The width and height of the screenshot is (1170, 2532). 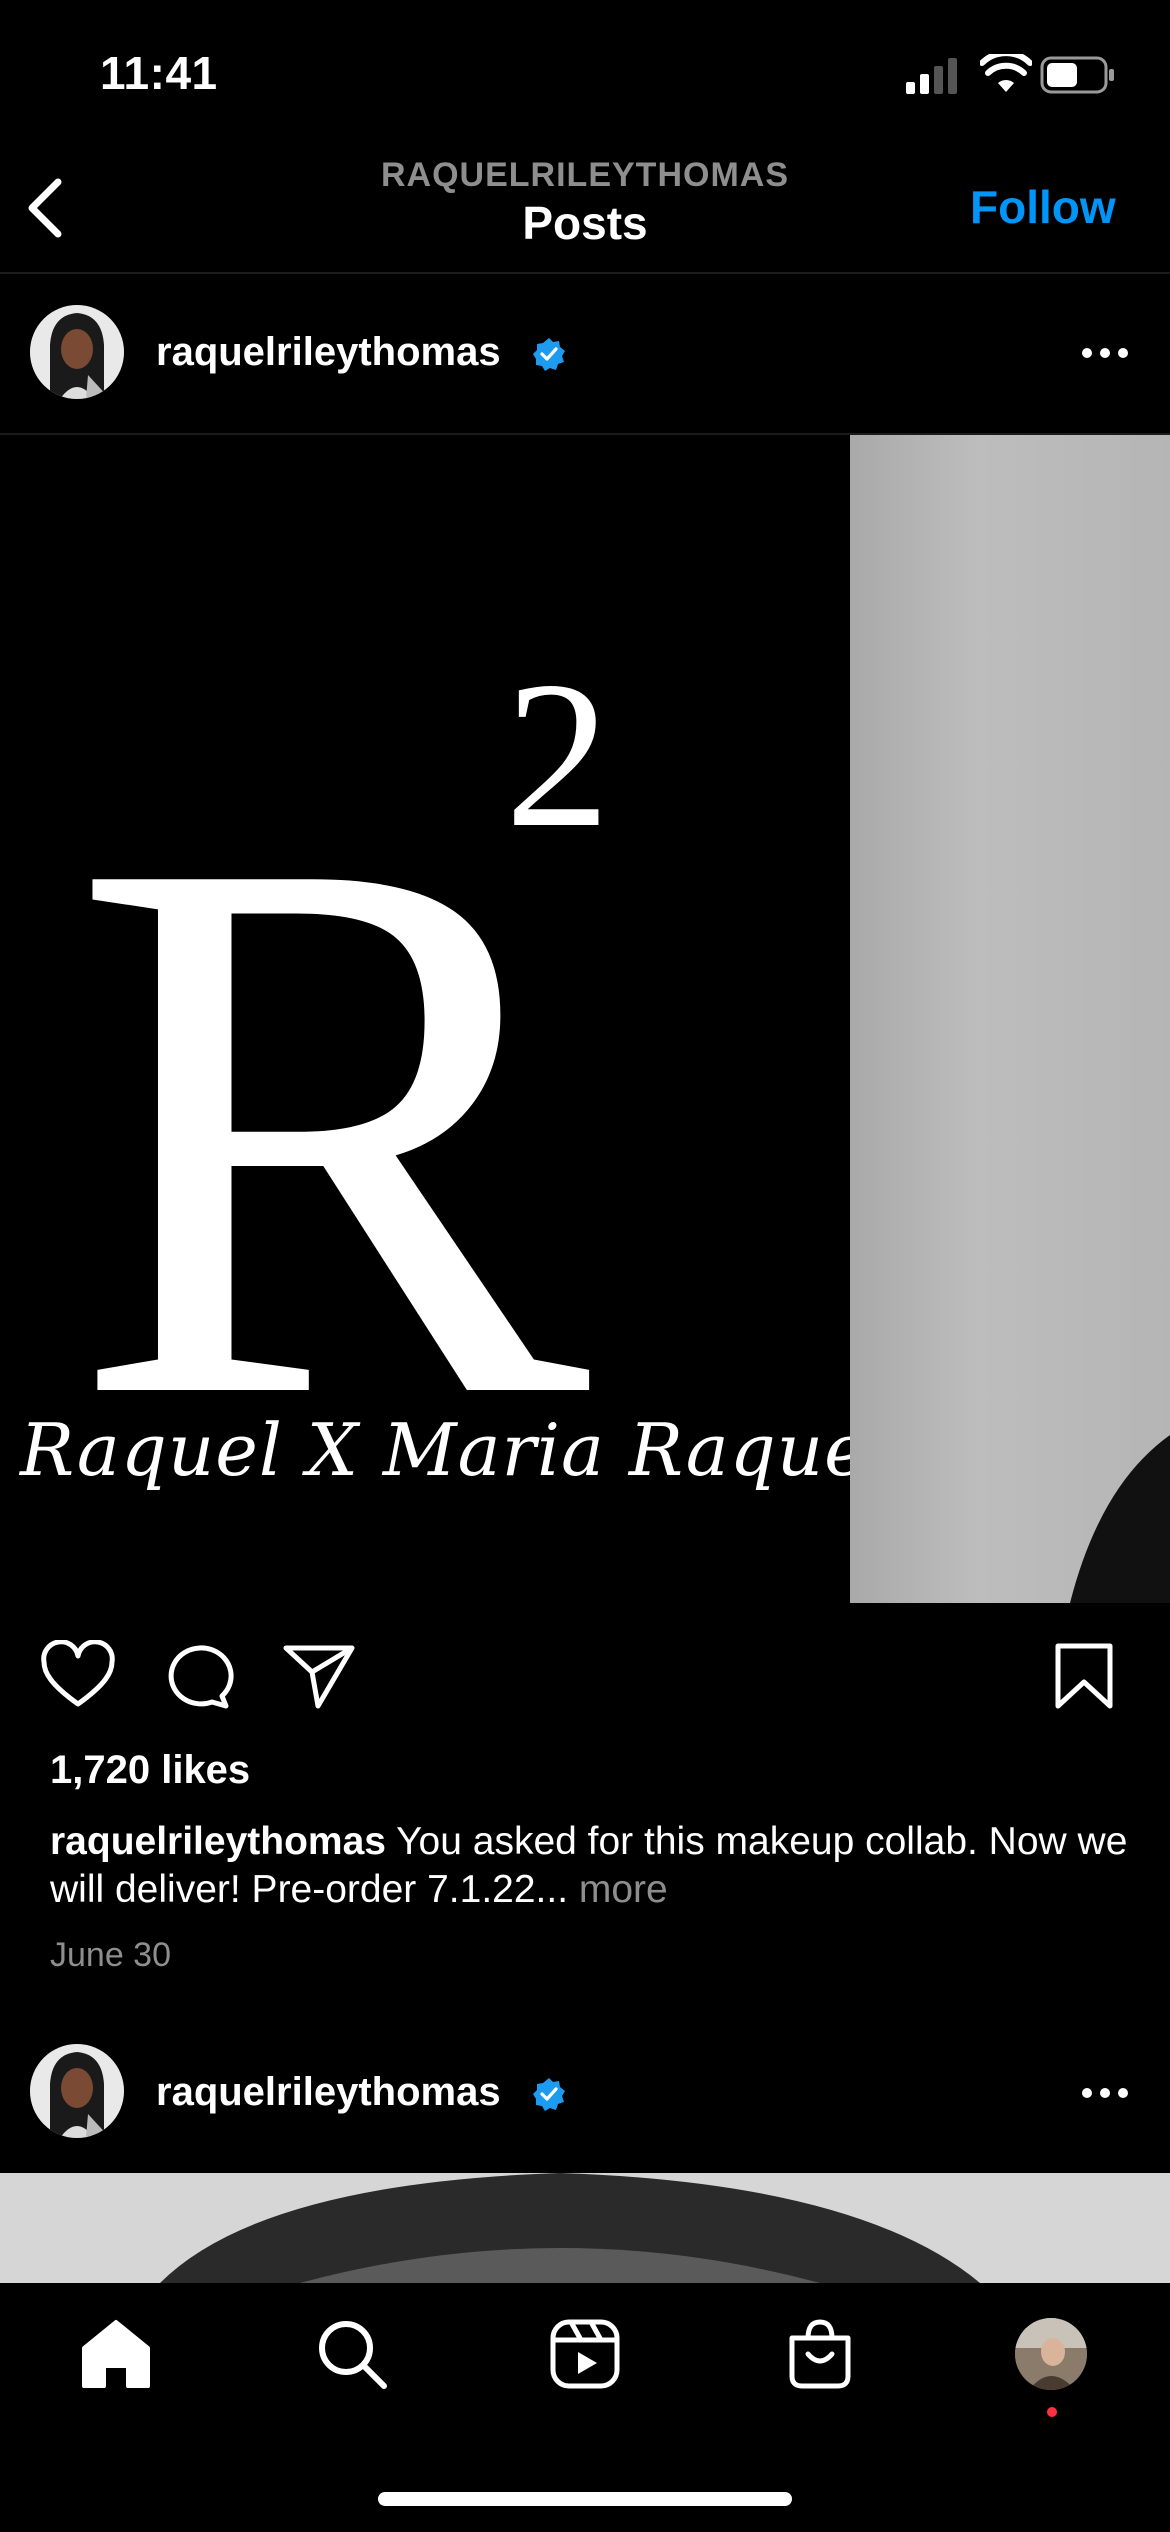 I want to click on likes-count: 1,720 likes, so click(x=150, y=1770).